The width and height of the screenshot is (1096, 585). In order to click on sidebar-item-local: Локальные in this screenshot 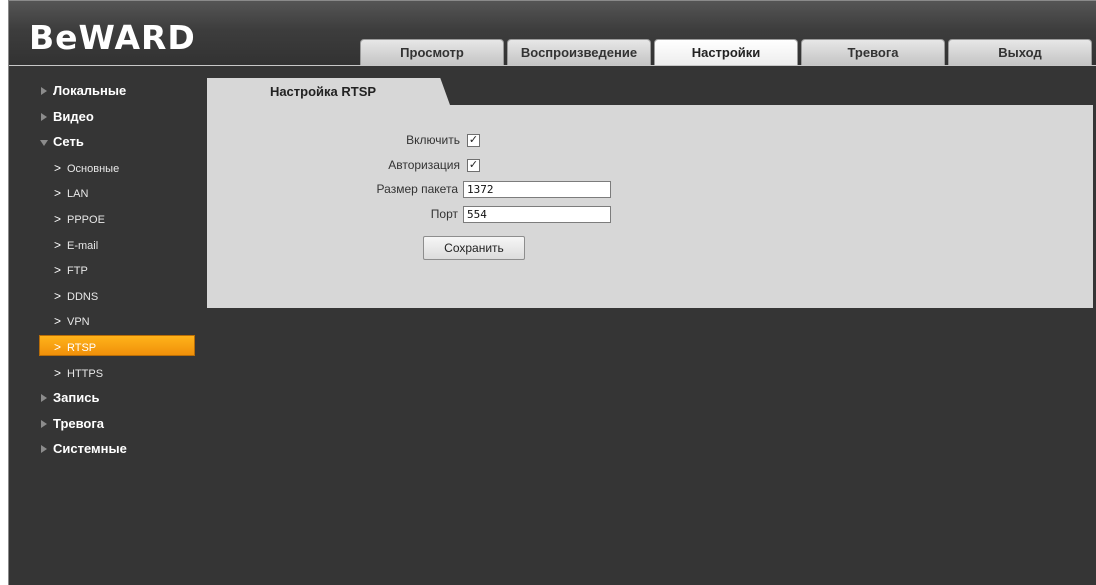, I will do `click(118, 96)`.